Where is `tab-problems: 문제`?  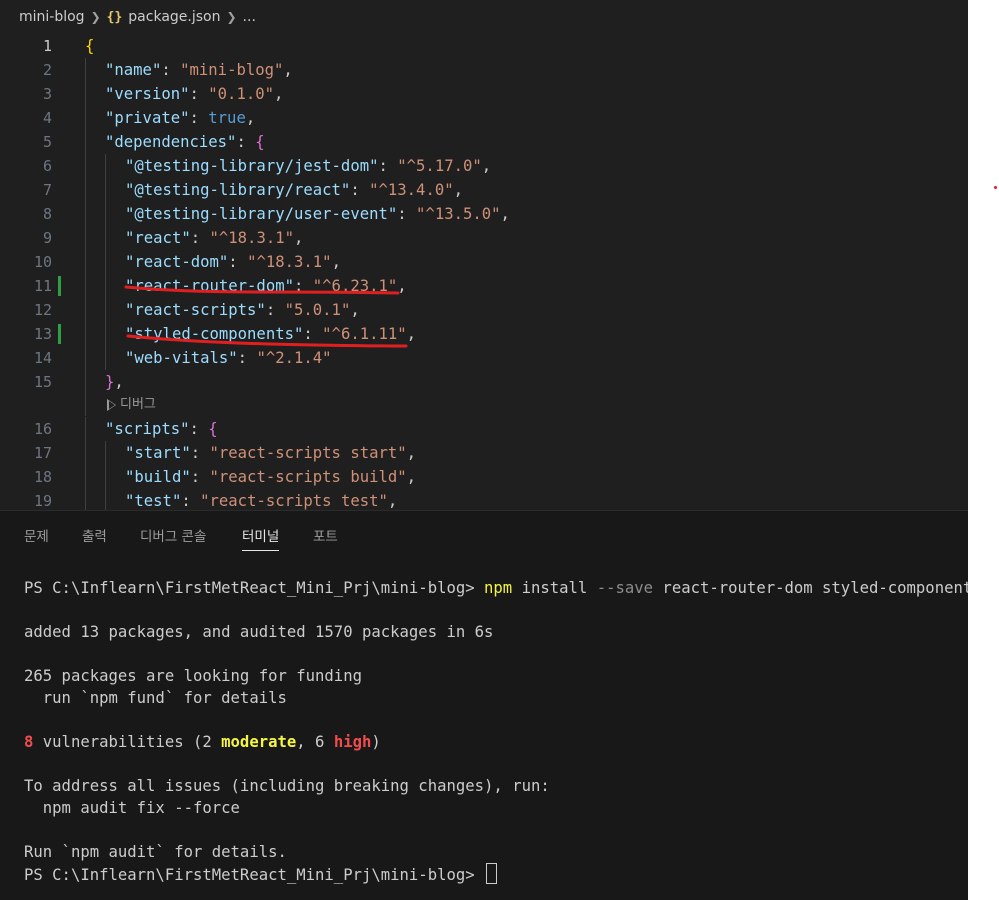
tab-problems: 문제 is located at coordinates (36, 535).